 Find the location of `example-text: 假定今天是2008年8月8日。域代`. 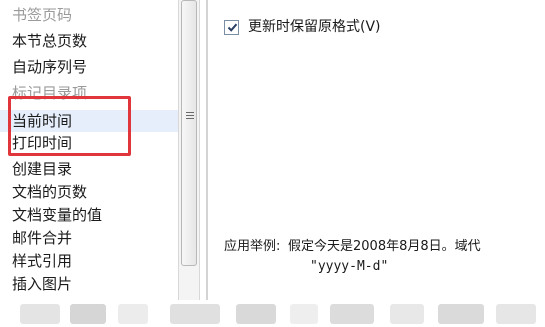

example-text: 假定今天是2008年8月8日。域代 is located at coordinates (384, 246).